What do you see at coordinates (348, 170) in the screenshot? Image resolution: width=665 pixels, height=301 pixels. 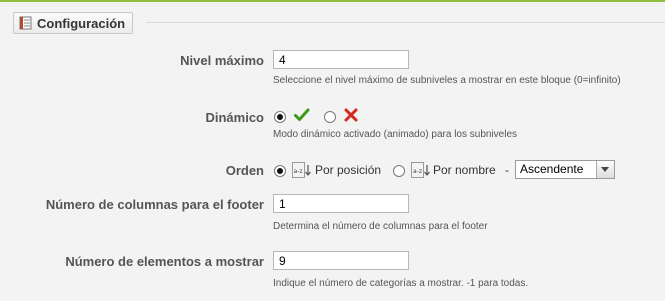 I see `order-position-label: Por posición` at bounding box center [348, 170].